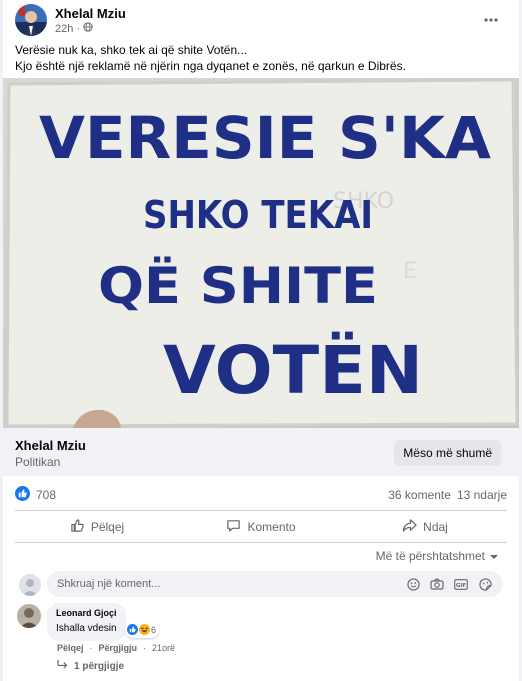 Image resolution: width=522 pixels, height=681 pixels. I want to click on view-replies-link: 1 përgjigje, so click(90, 666).